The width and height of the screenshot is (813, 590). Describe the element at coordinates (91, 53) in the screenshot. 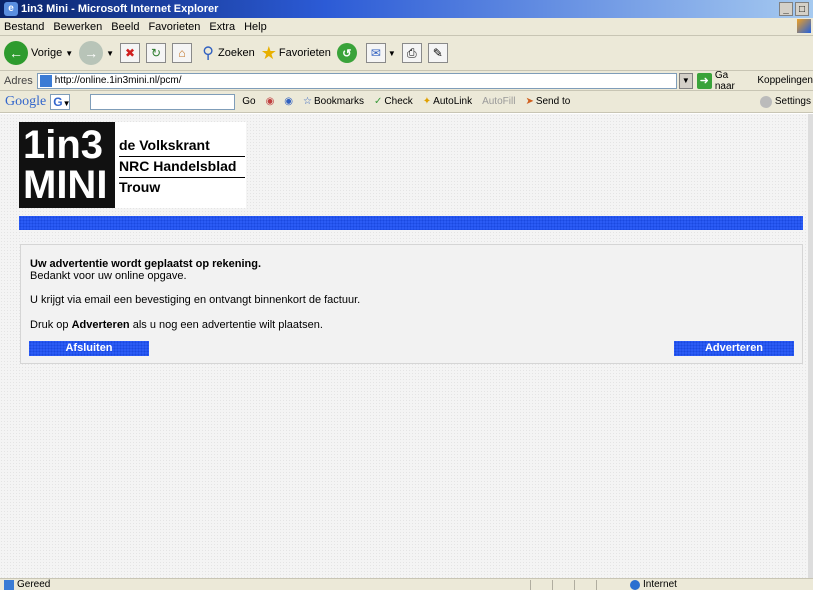

I see `forward-arrow-icon: →` at that location.